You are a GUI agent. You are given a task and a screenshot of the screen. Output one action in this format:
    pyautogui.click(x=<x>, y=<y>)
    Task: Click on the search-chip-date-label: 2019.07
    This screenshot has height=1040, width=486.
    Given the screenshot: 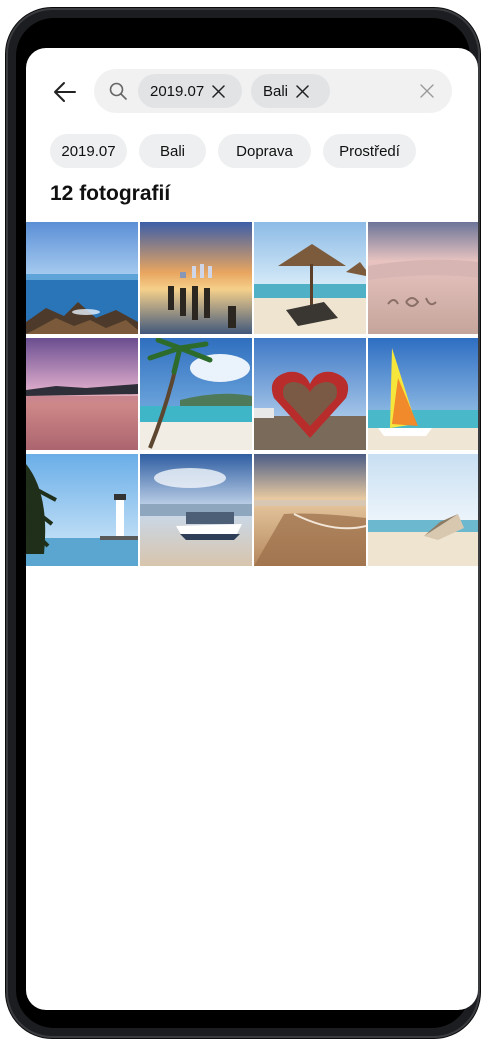 What is the action you would take?
    pyautogui.click(x=177, y=91)
    